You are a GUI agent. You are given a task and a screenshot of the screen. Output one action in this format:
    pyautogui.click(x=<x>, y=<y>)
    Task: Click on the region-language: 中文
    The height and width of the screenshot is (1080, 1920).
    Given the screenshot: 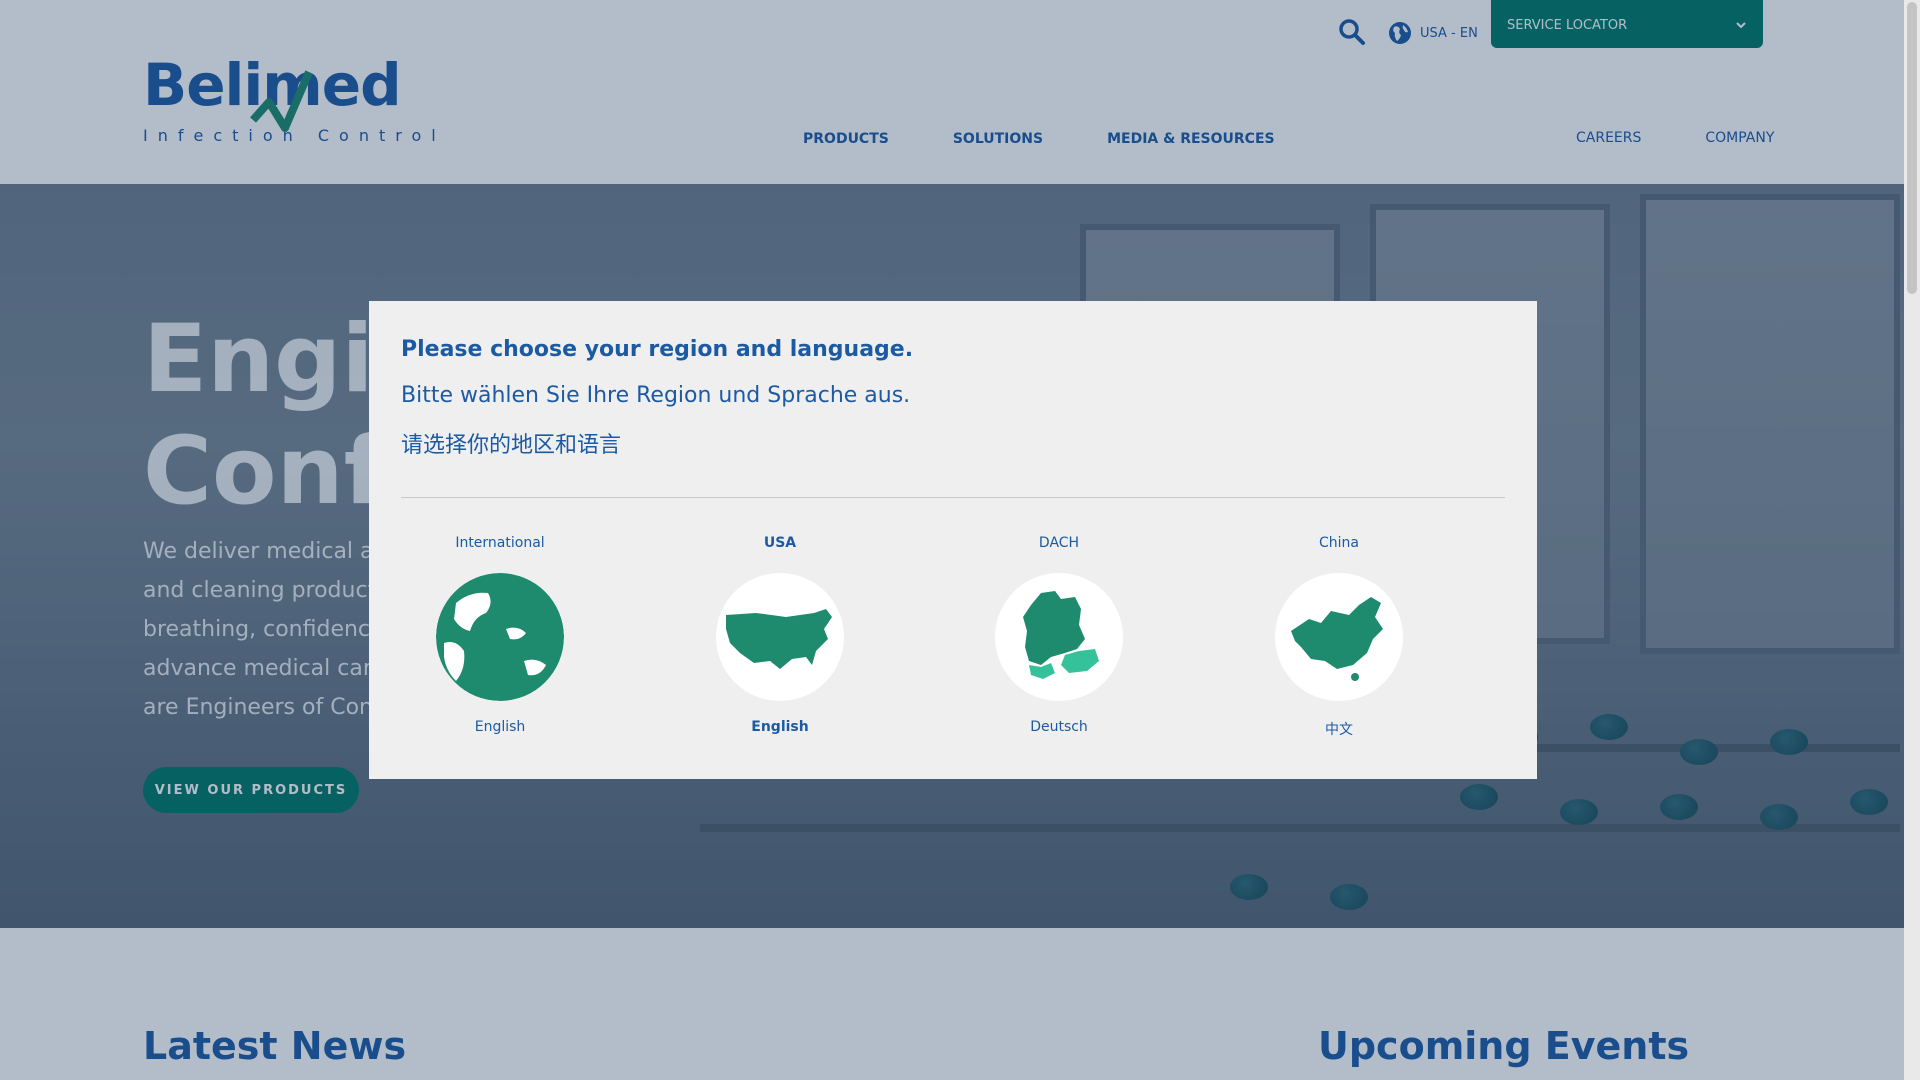 What is the action you would take?
    pyautogui.click(x=1339, y=730)
    